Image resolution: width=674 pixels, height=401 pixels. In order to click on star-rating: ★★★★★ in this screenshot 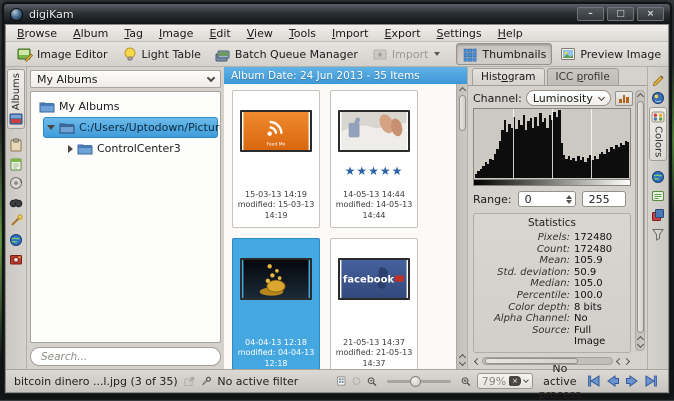, I will do `click(374, 172)`.